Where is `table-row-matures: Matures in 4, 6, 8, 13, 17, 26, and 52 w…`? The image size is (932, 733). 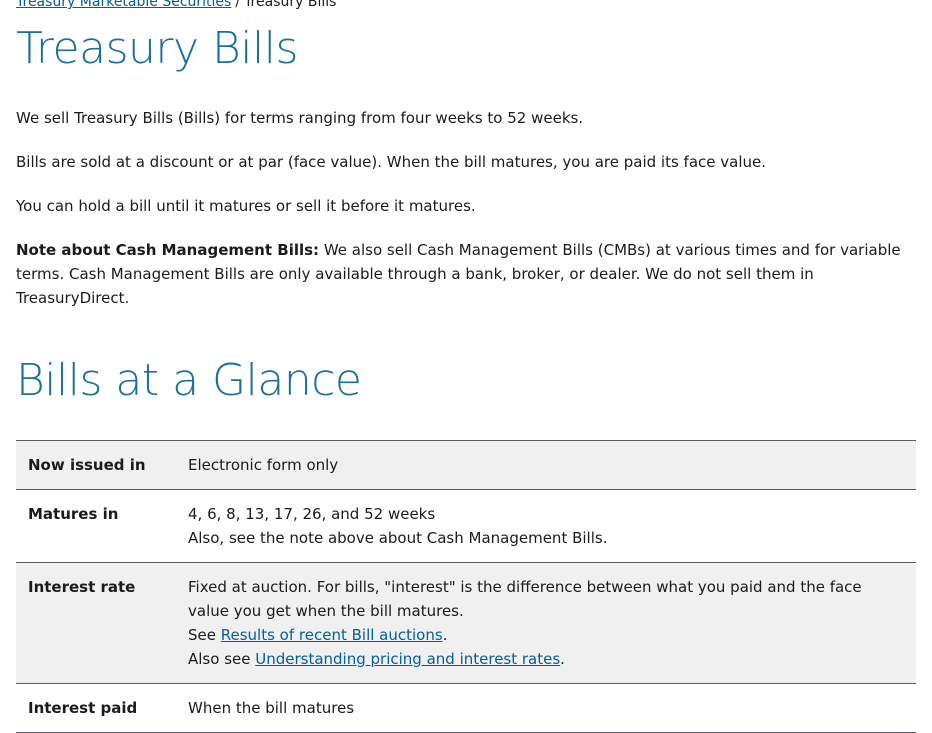 table-row-matures: Matures in 4, 6, 8, 13, 17, 26, and 52 w… is located at coordinates (466, 526).